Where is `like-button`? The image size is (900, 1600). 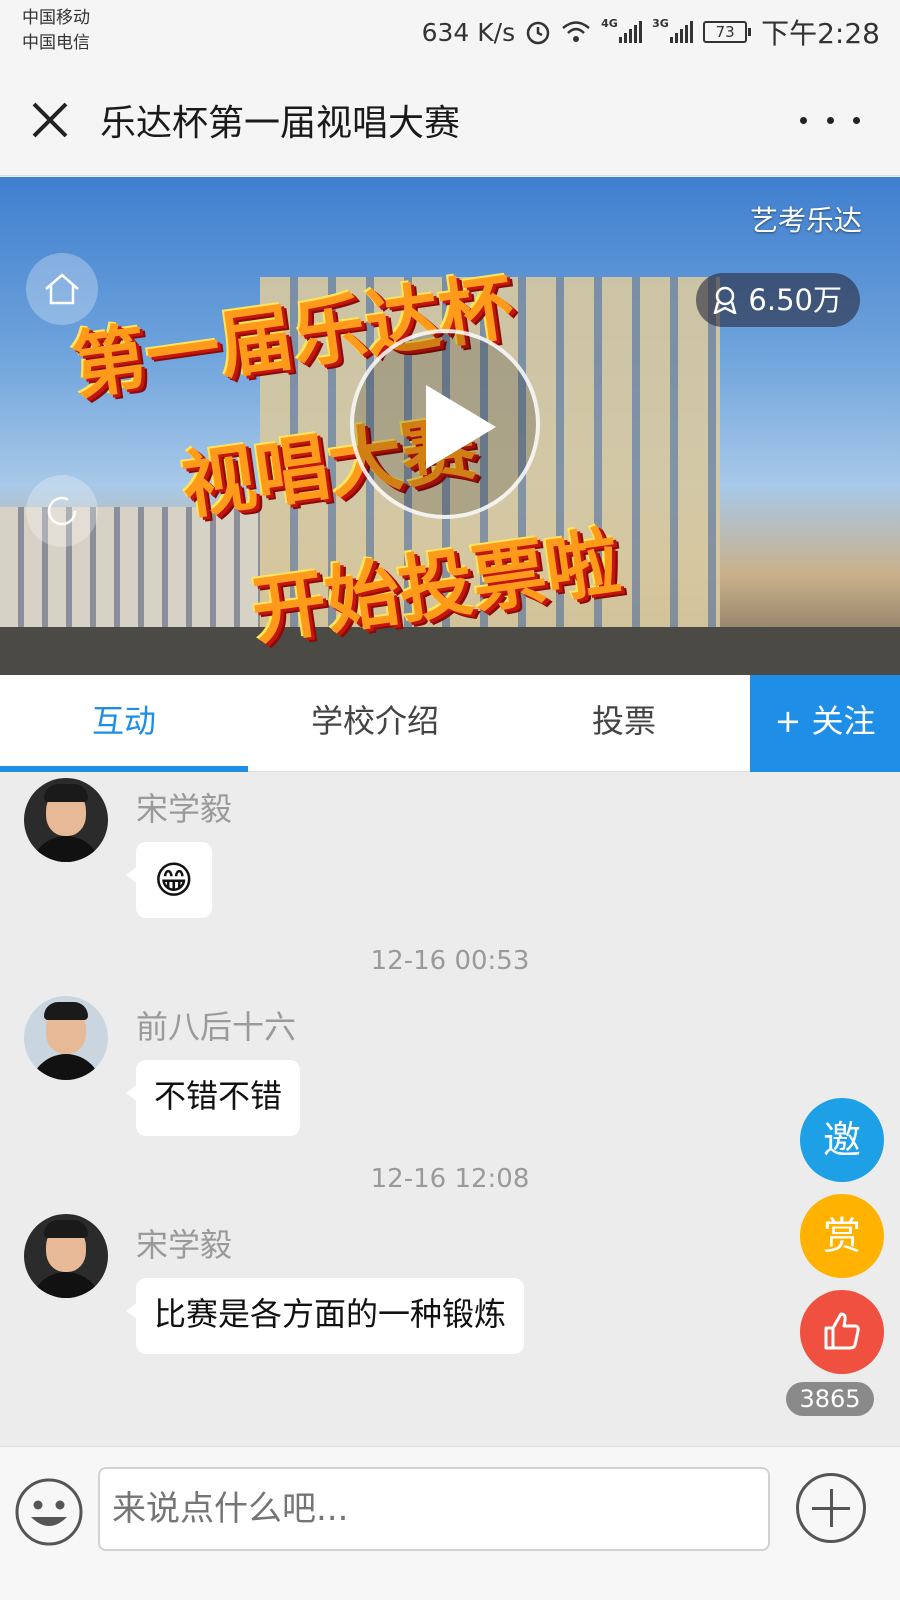 like-button is located at coordinates (842, 1332).